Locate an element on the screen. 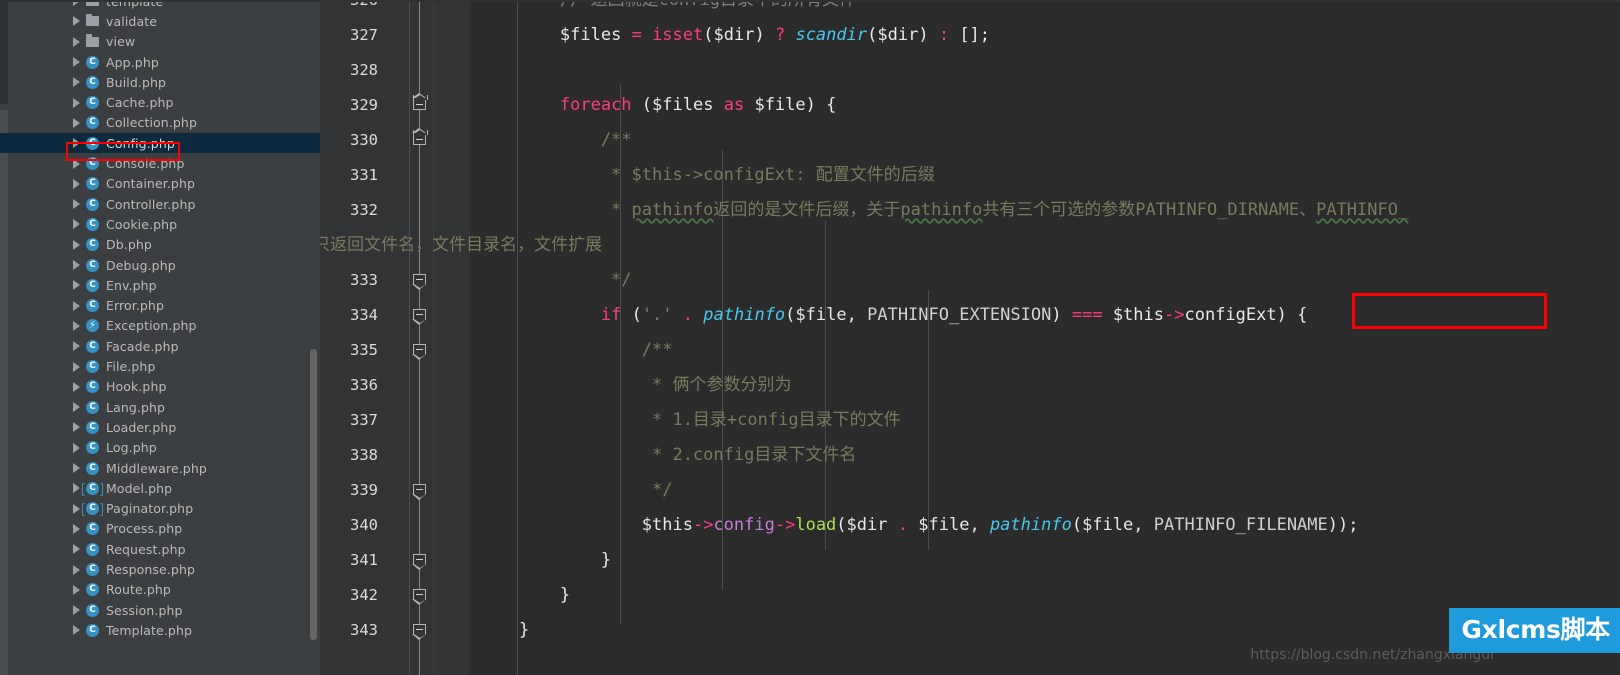 This screenshot has height=675, width=1620. tree-item-debug-php: C Debug.php is located at coordinates (160, 265).